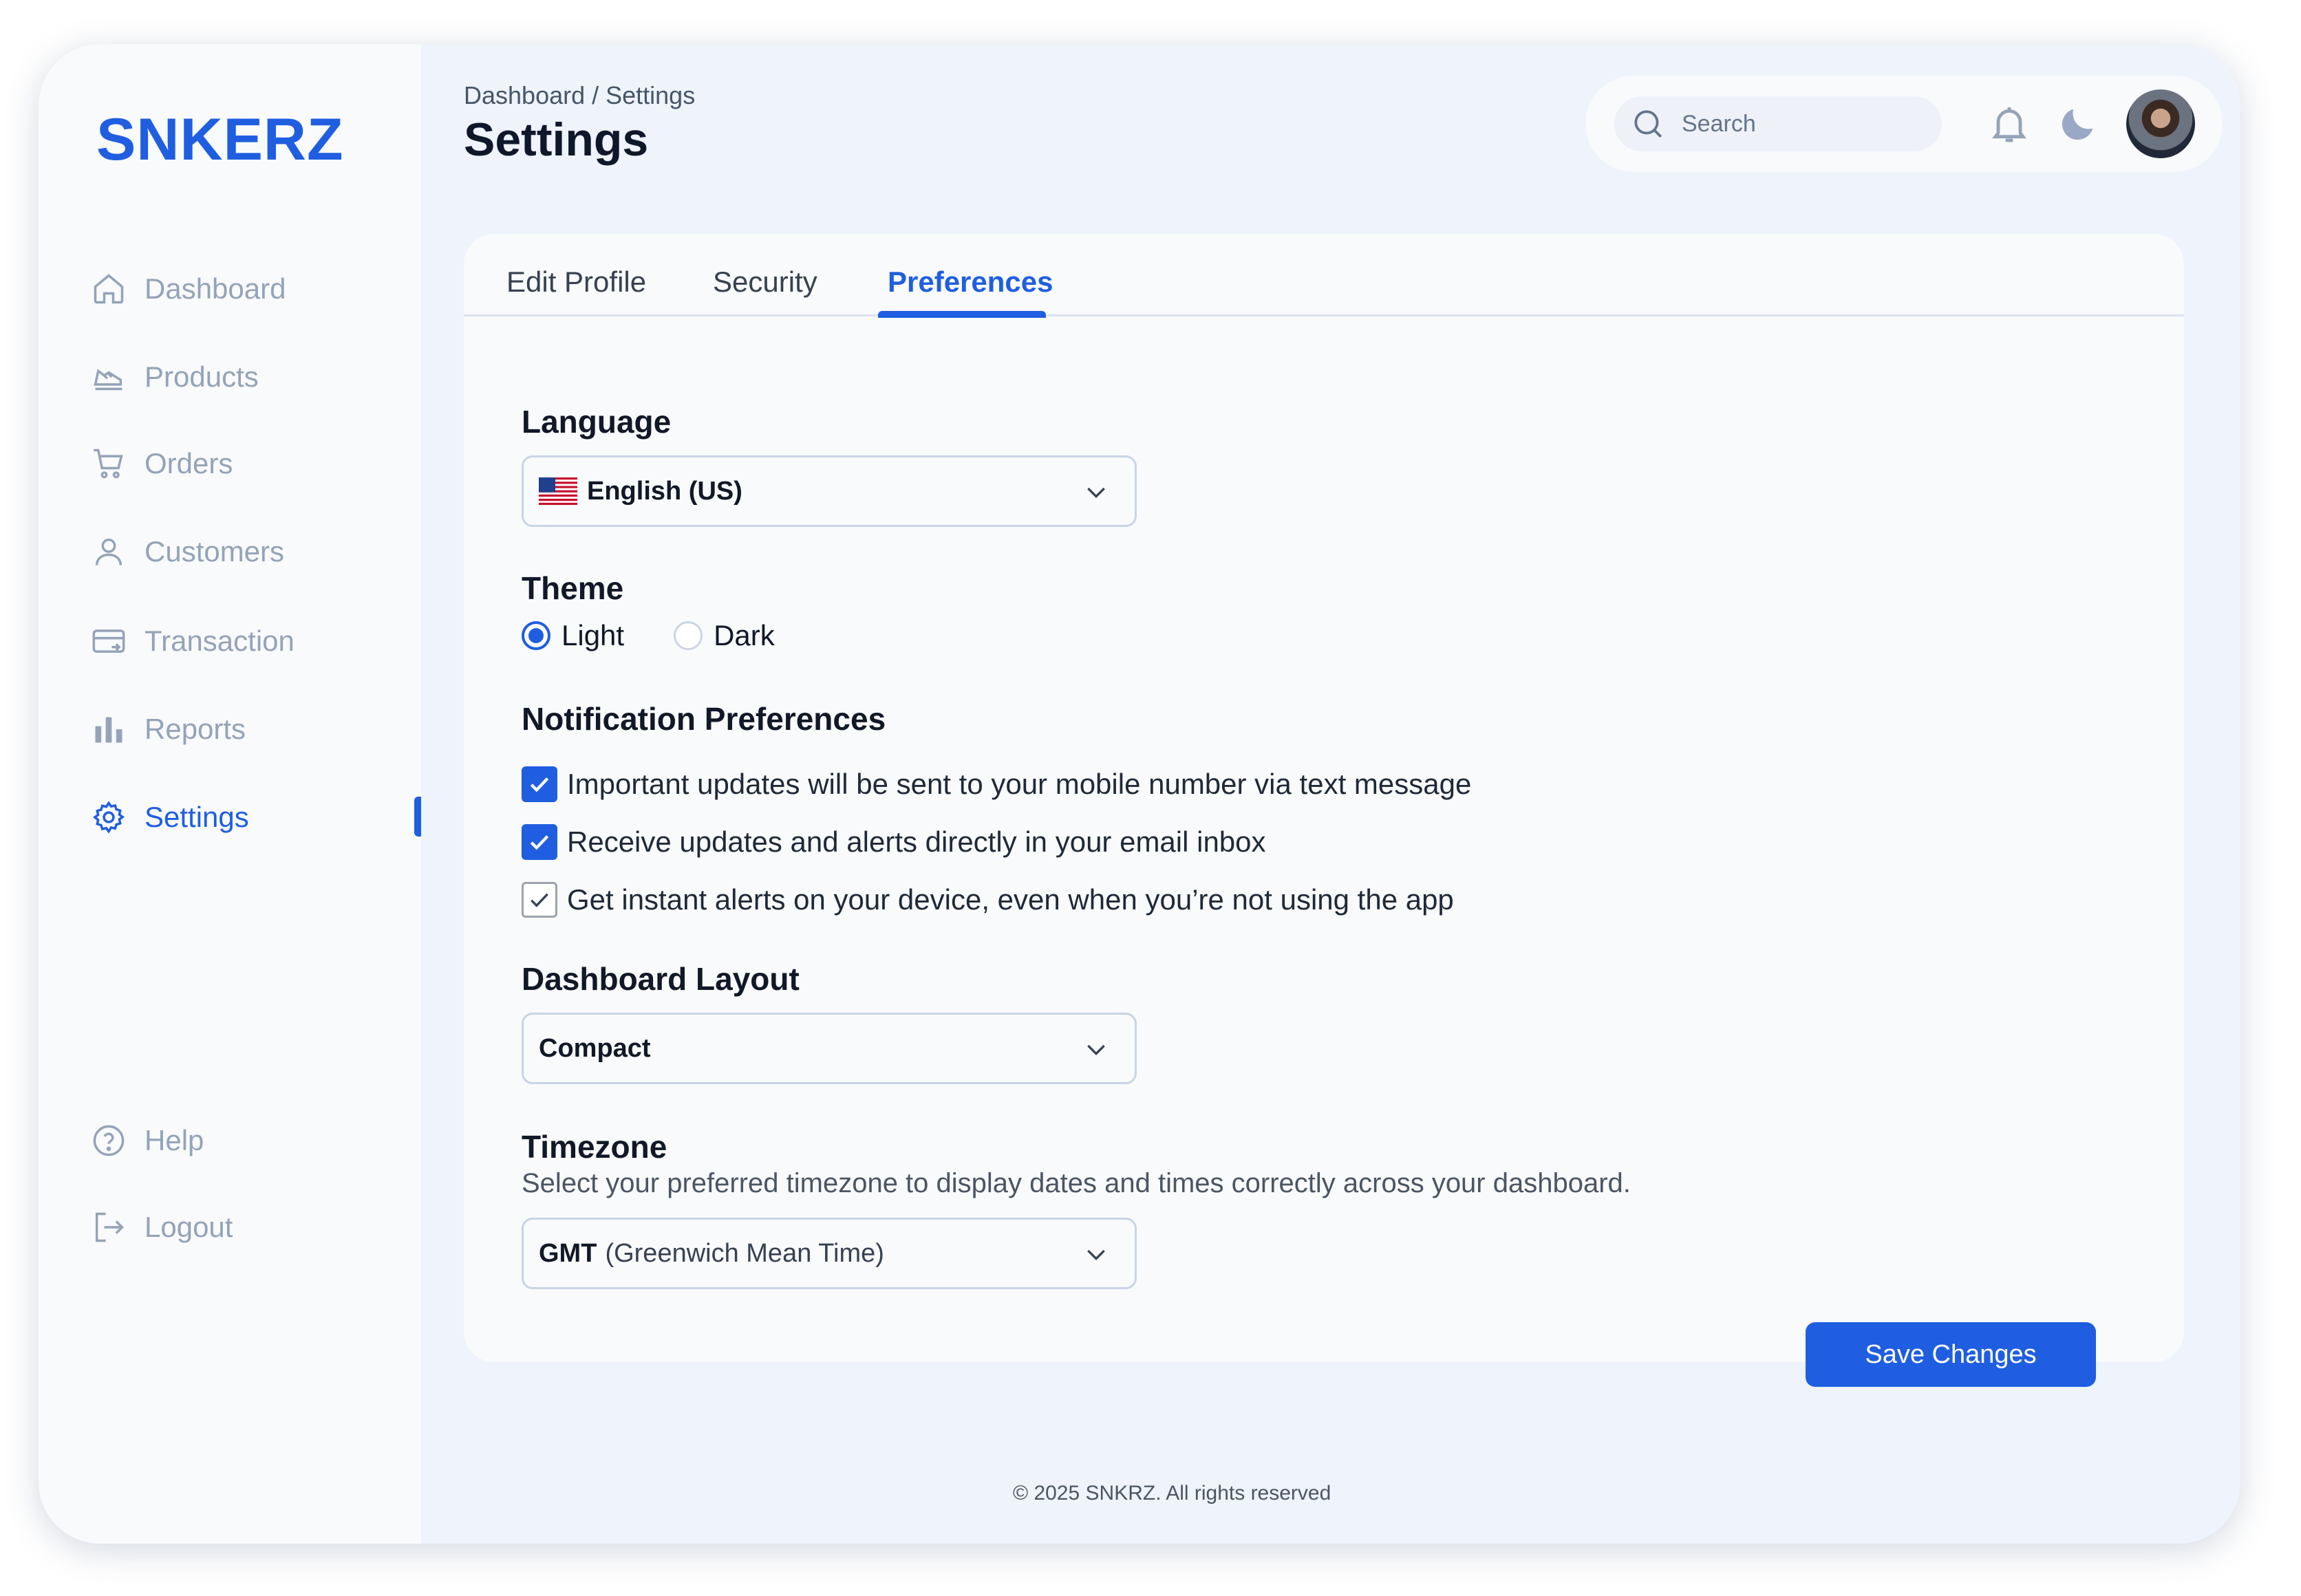 The height and width of the screenshot is (1596, 2301). I want to click on sidebar-item-label: Help, so click(174, 1140).